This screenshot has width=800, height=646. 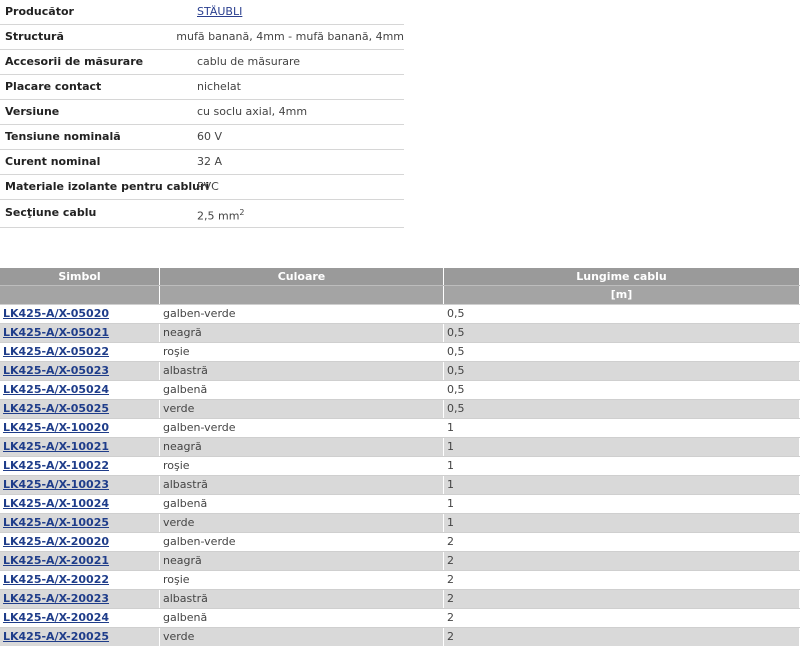 What do you see at coordinates (400, 465) in the screenshot?
I see `table-row: LK425-A/X-10022 roşie 1` at bounding box center [400, 465].